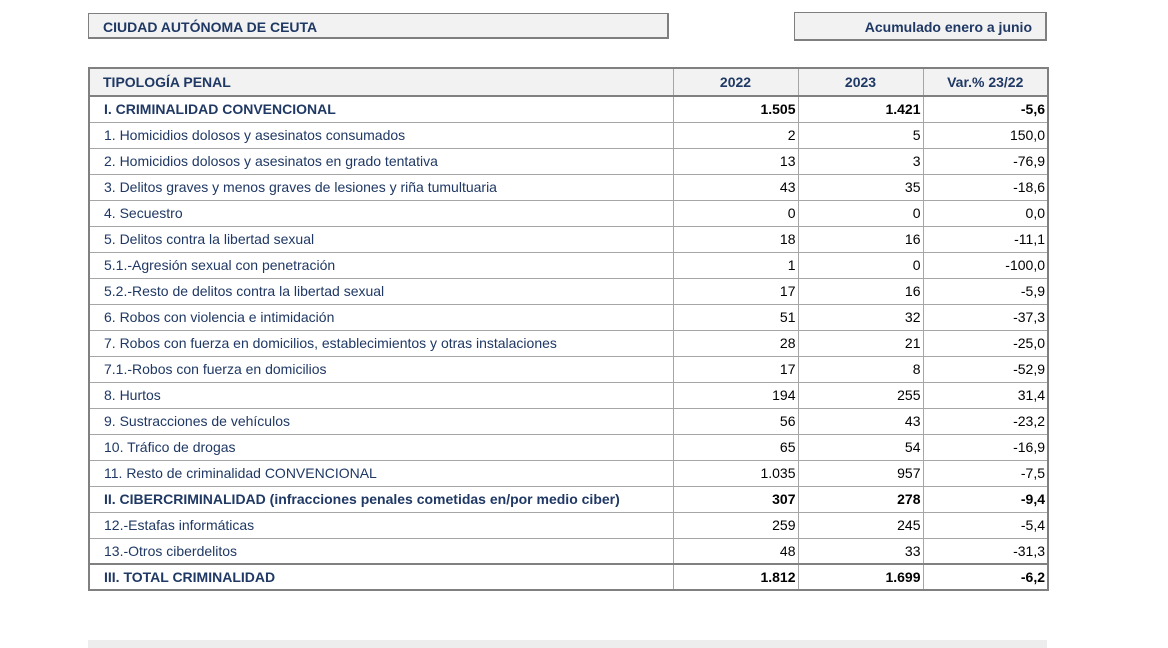 Image resolution: width=1168 pixels, height=648 pixels. I want to click on row-label: 10. Tráfico de drogas, so click(381, 447).